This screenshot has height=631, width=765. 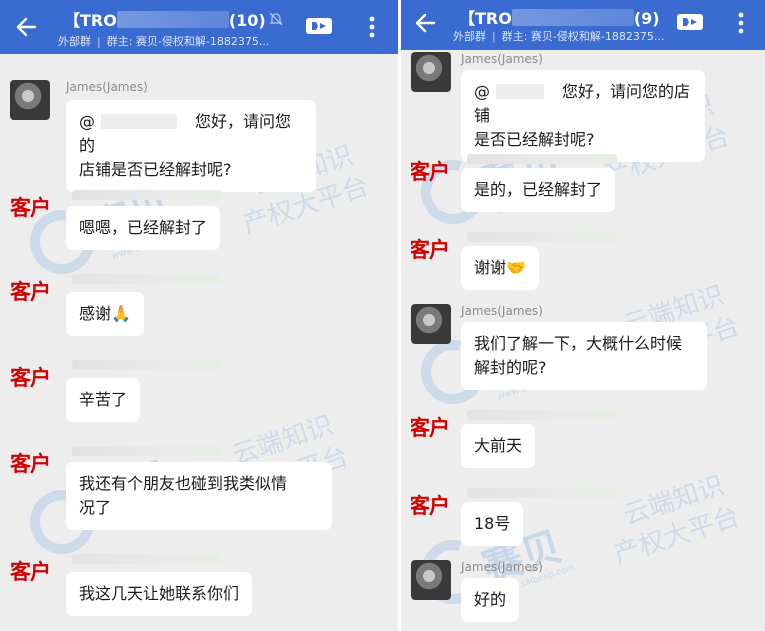 I want to click on message-item: 客户 我这几天让她联系你们, so click(x=199, y=583).